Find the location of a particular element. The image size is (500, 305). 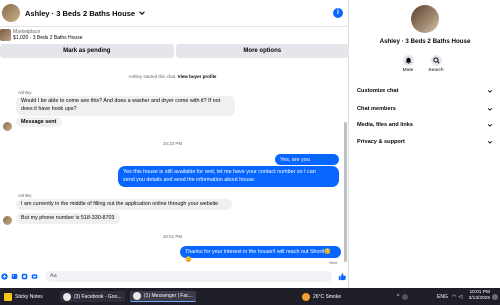

chat-header: Ashley · 3 Beds 2 Baths House i is located at coordinates (174, 13).